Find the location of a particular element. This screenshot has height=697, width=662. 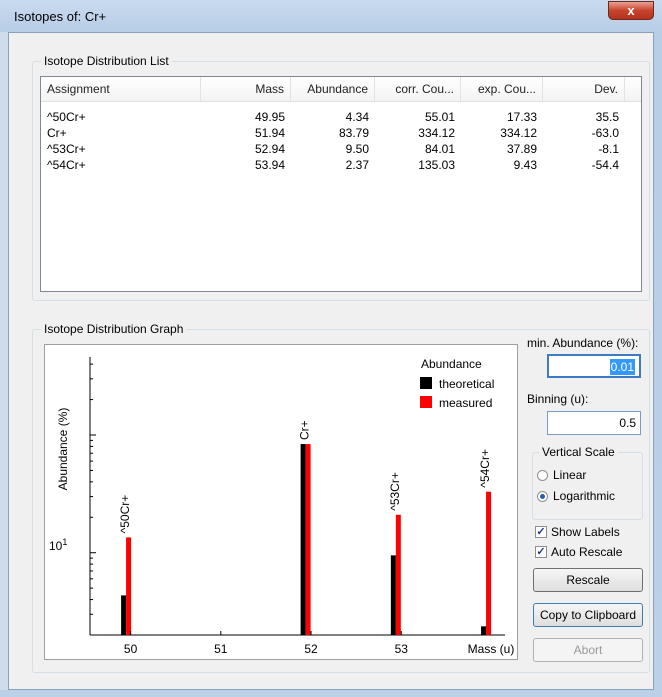

x-tick-label: 50 is located at coordinates (131, 649).